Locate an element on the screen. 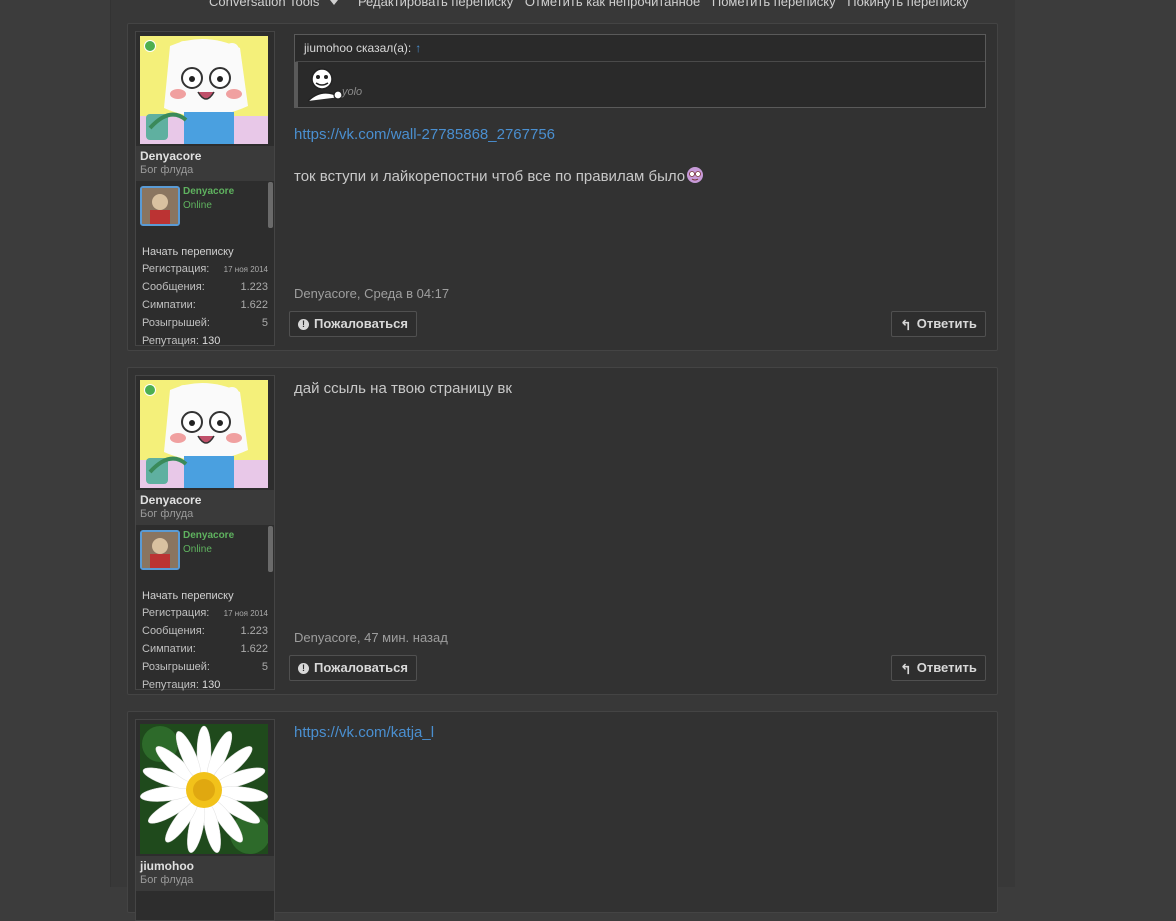 The image size is (1176, 921). user-panel: jiumohoo Бог флуда is located at coordinates (205, 820).